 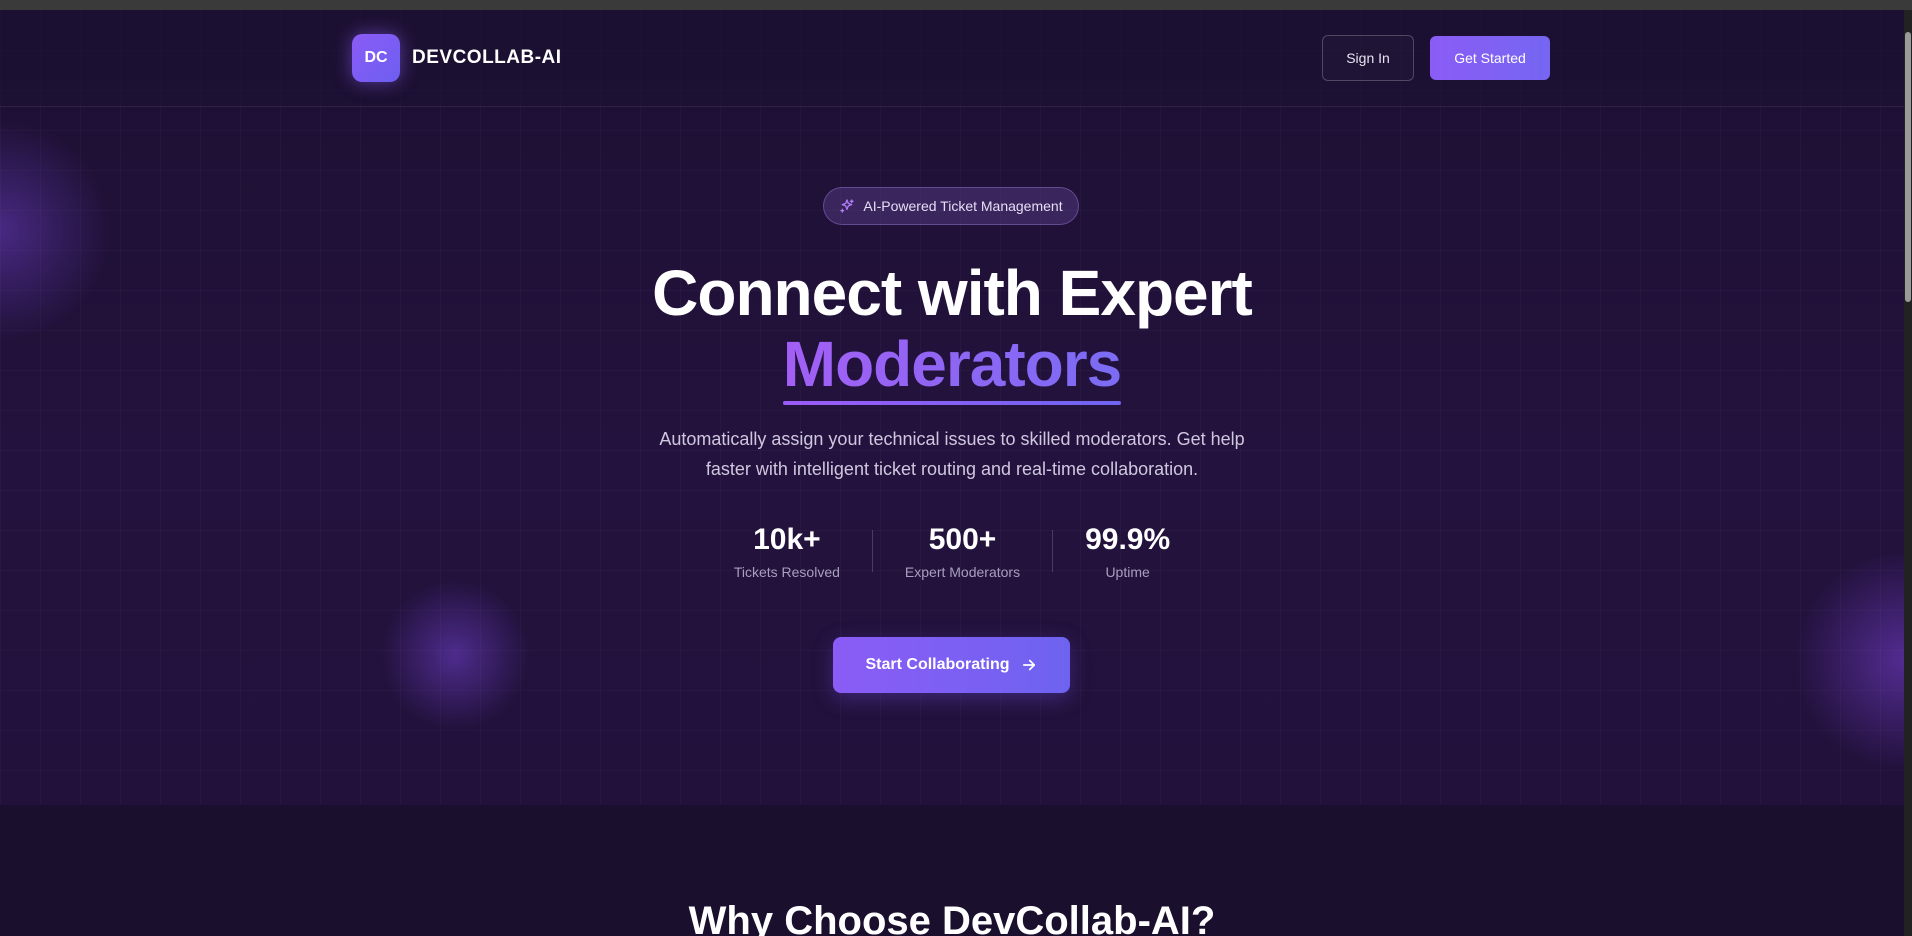 What do you see at coordinates (1908, 473) in the screenshot?
I see `scrollbar` at bounding box center [1908, 473].